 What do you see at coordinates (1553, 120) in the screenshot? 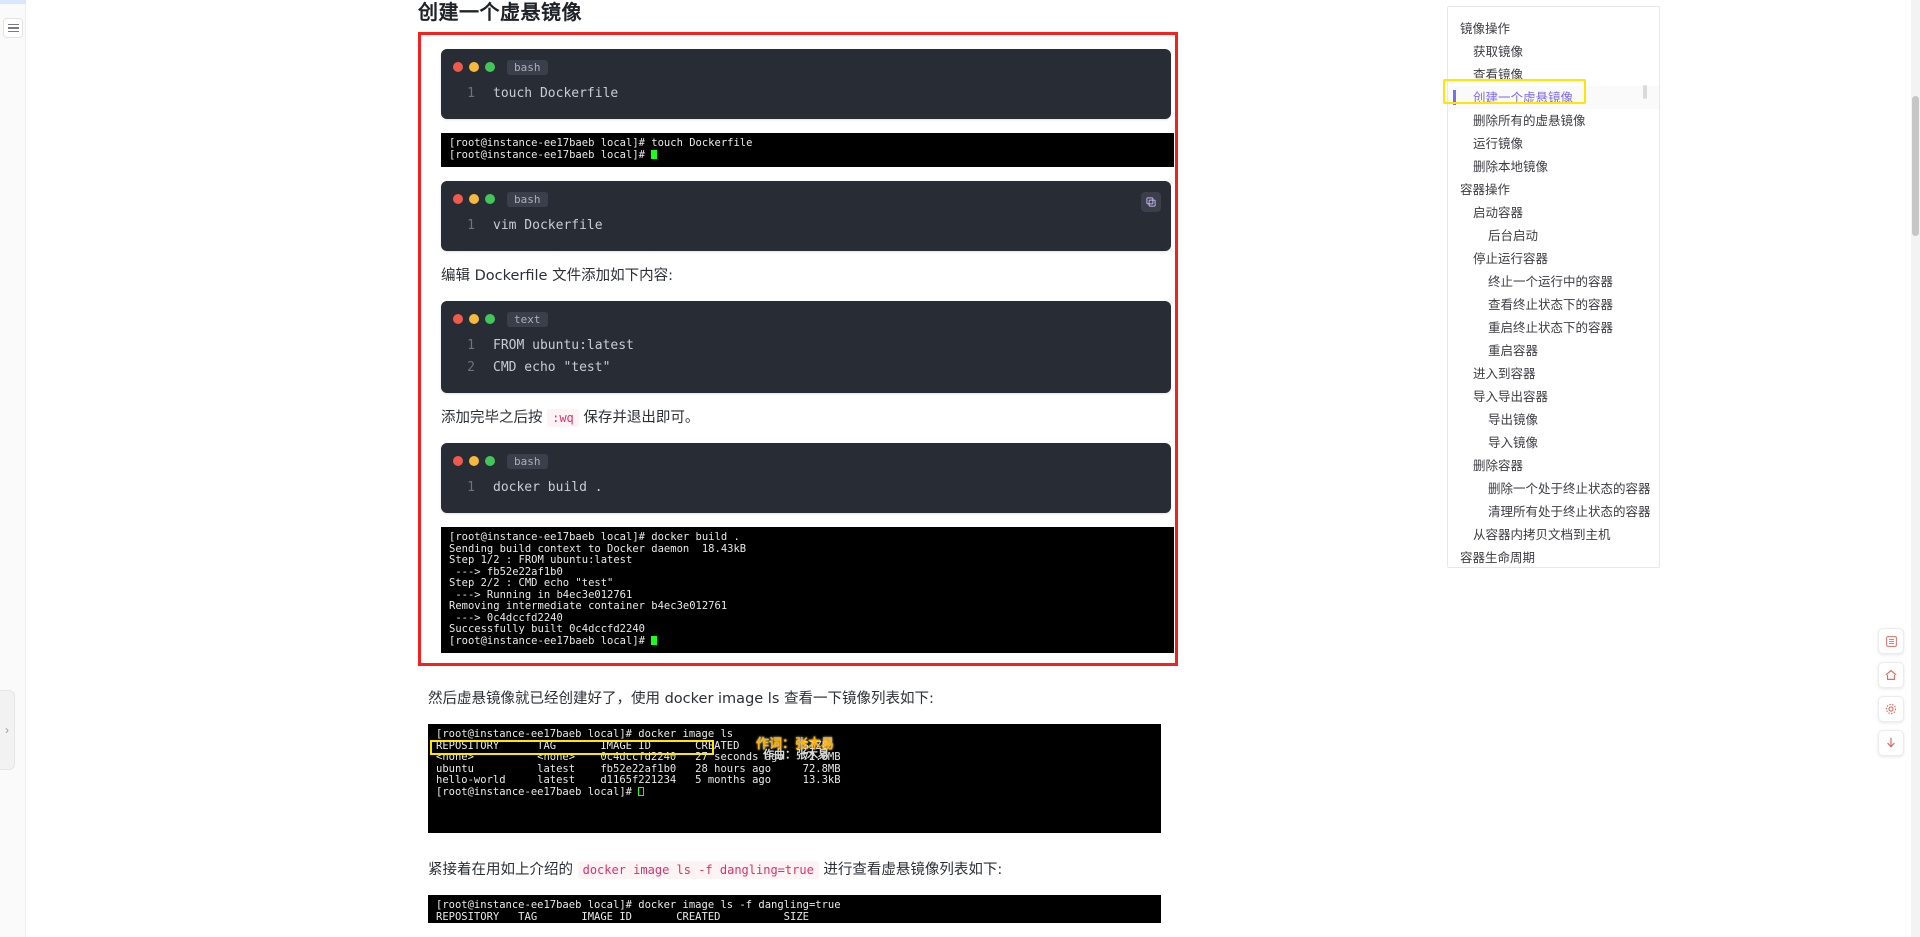
I see `toc-item: 删除所有的虚悬镜像` at bounding box center [1553, 120].